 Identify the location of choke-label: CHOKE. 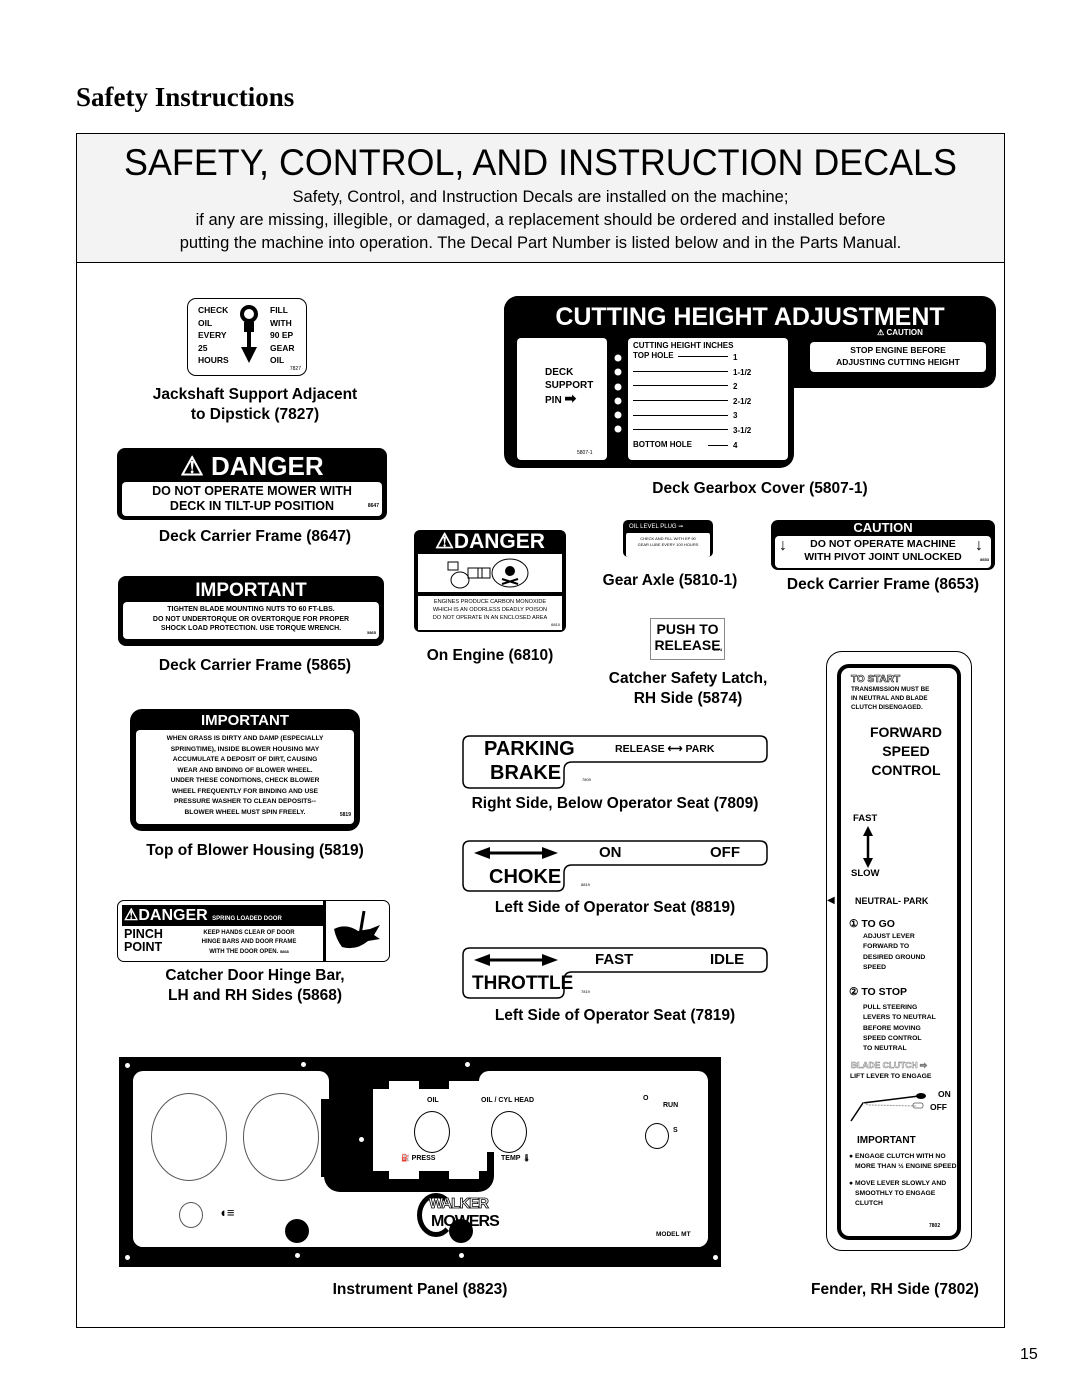
(525, 877).